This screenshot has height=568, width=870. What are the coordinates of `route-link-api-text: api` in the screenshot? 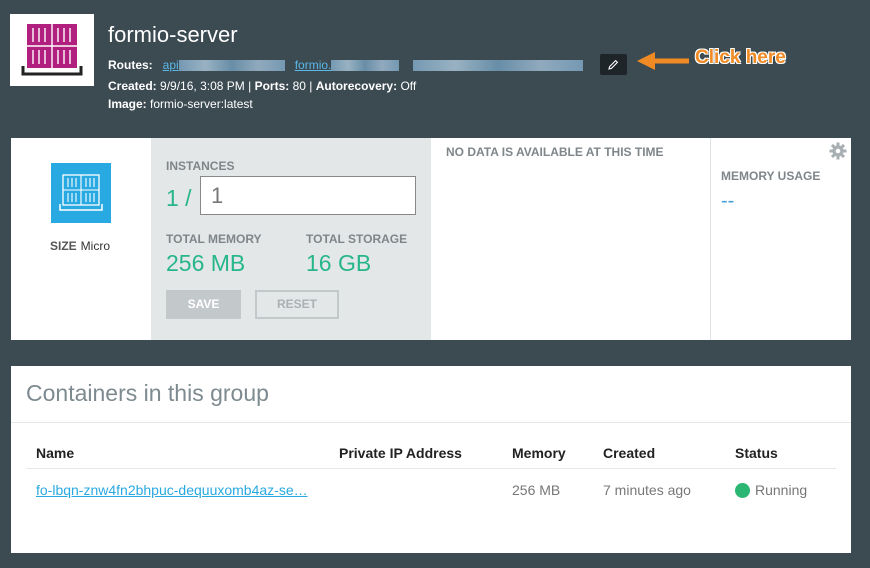 It's located at (170, 65).